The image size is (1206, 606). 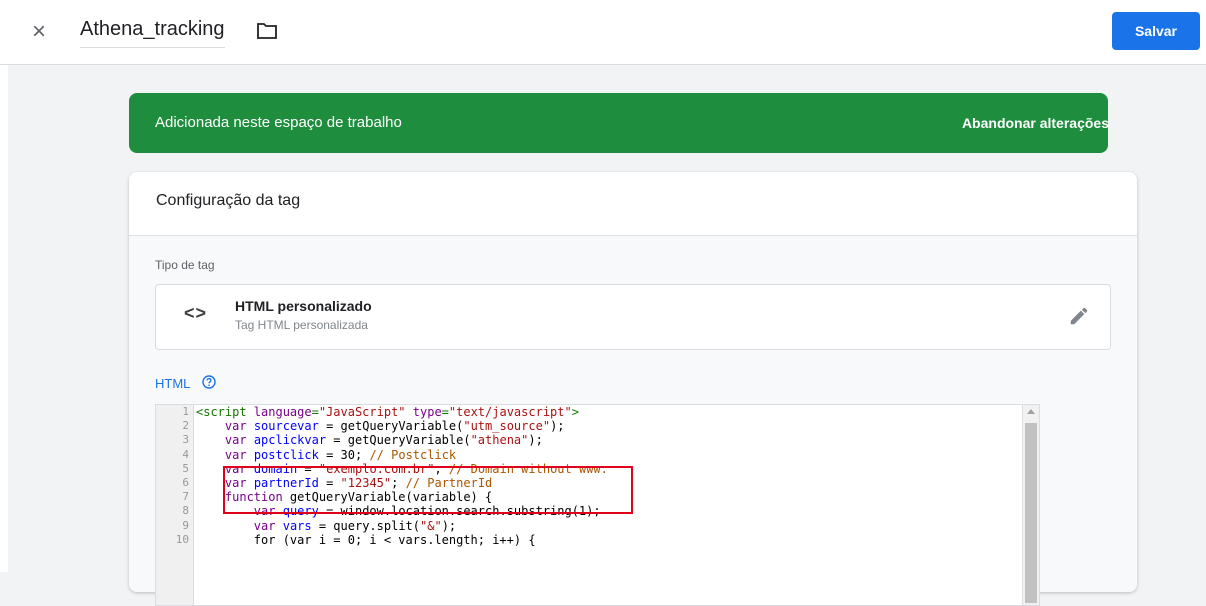 I want to click on scroll-up-icon, so click(x=1031, y=411).